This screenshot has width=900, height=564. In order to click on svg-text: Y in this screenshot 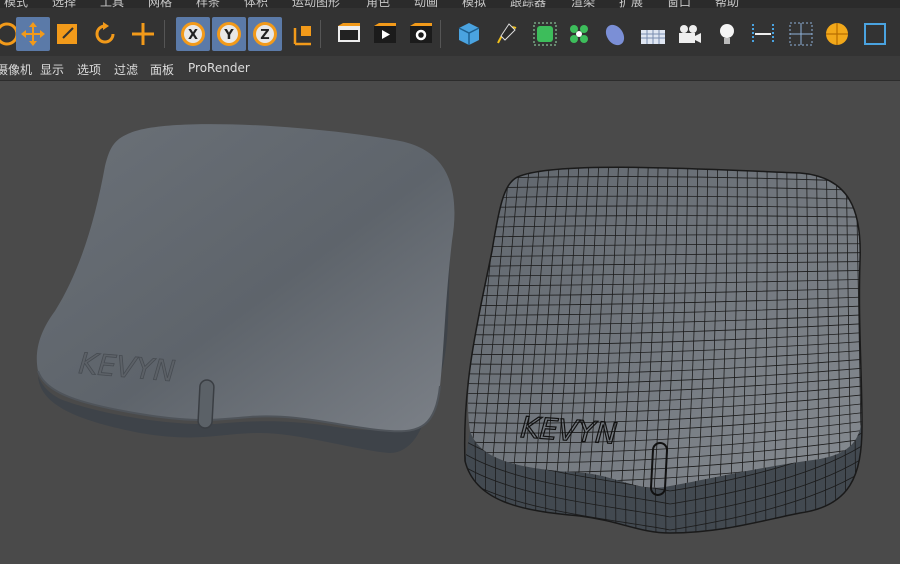, I will do `click(228, 35)`.